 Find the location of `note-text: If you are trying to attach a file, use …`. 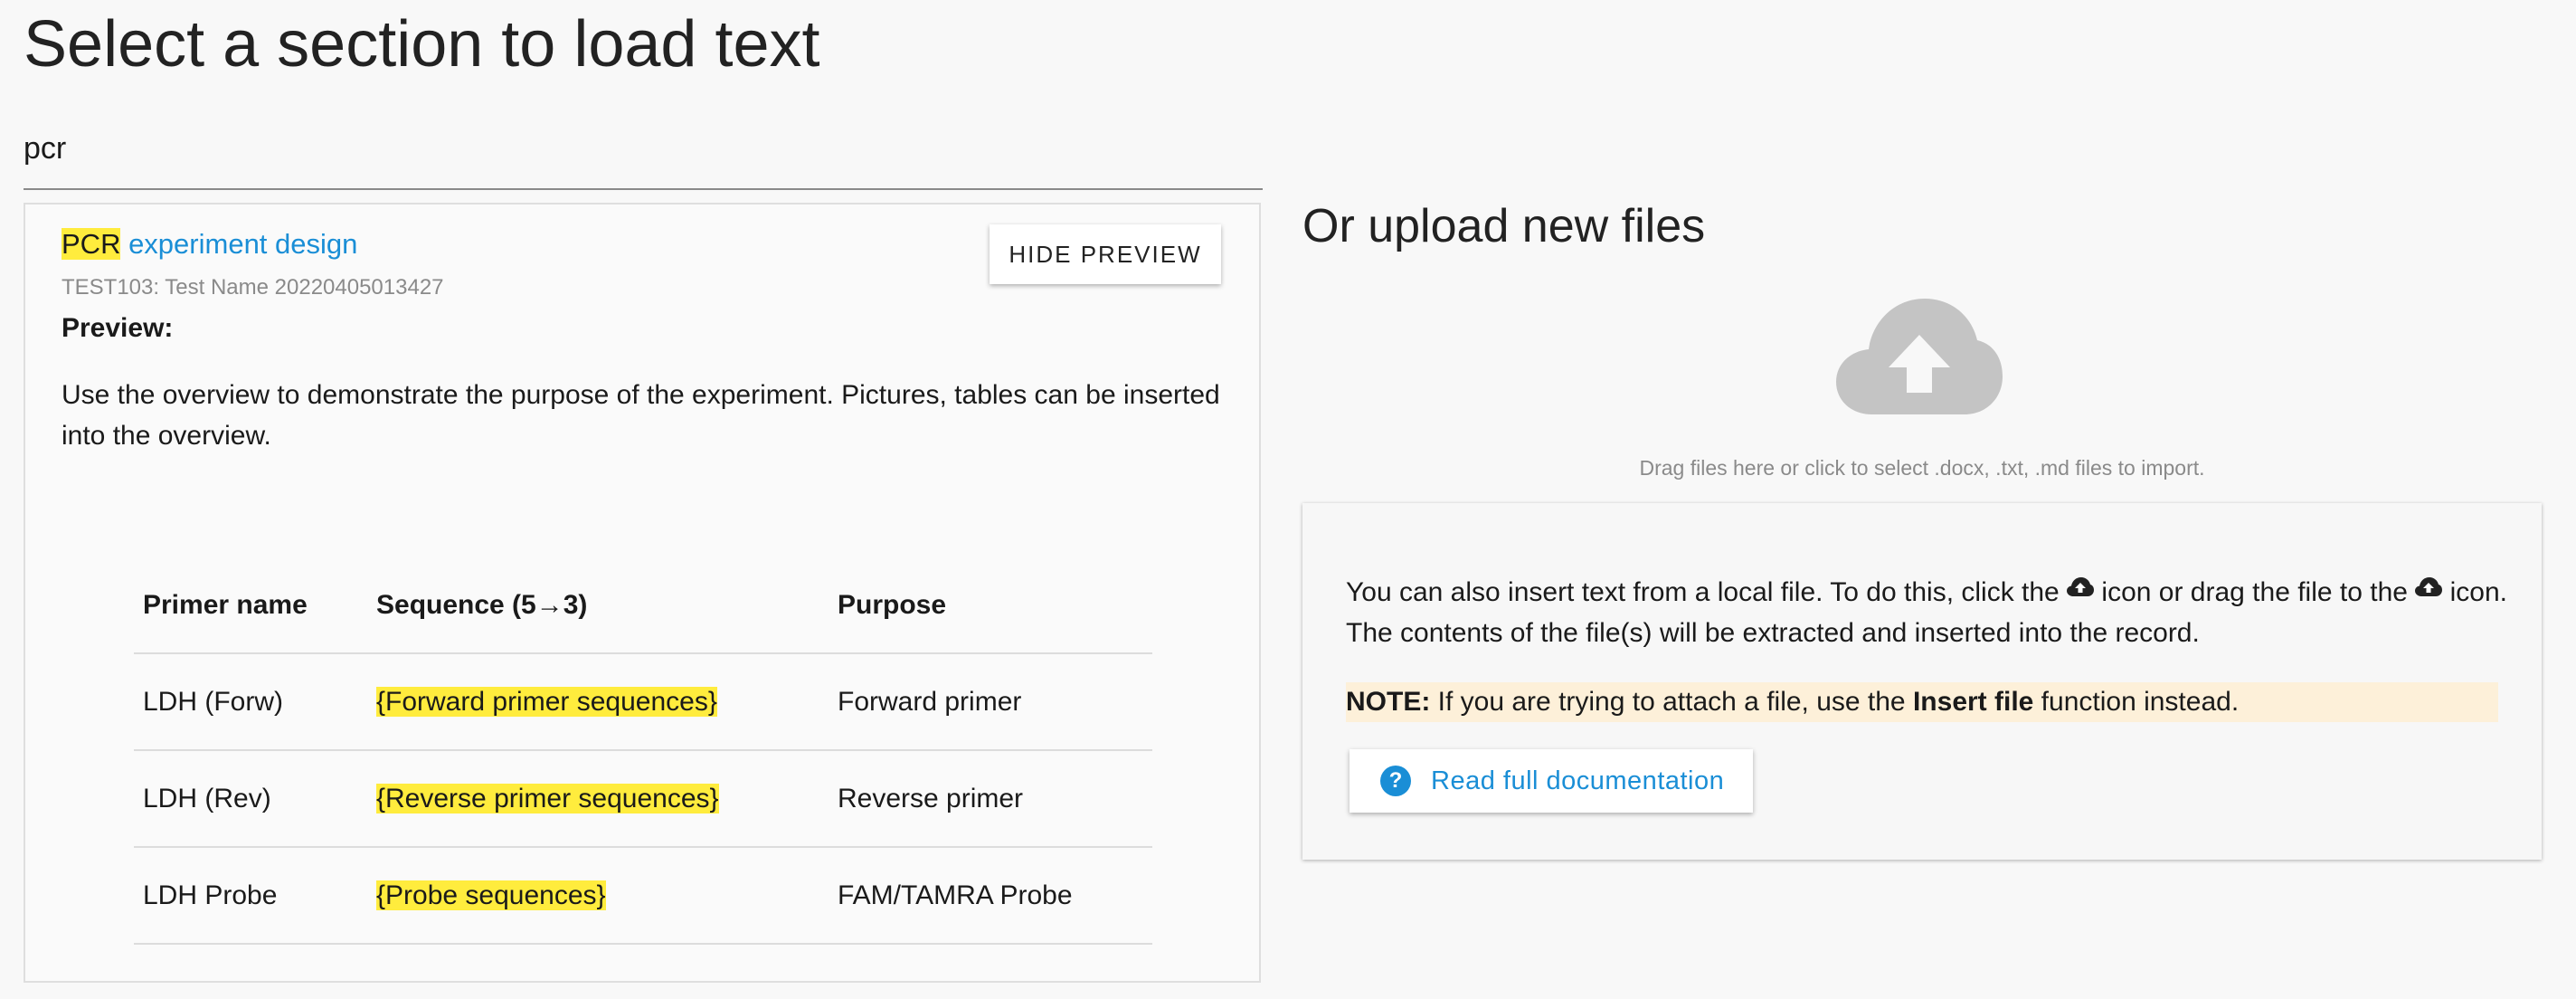

note-text: If you are trying to attach a file, use … is located at coordinates (1671, 702).